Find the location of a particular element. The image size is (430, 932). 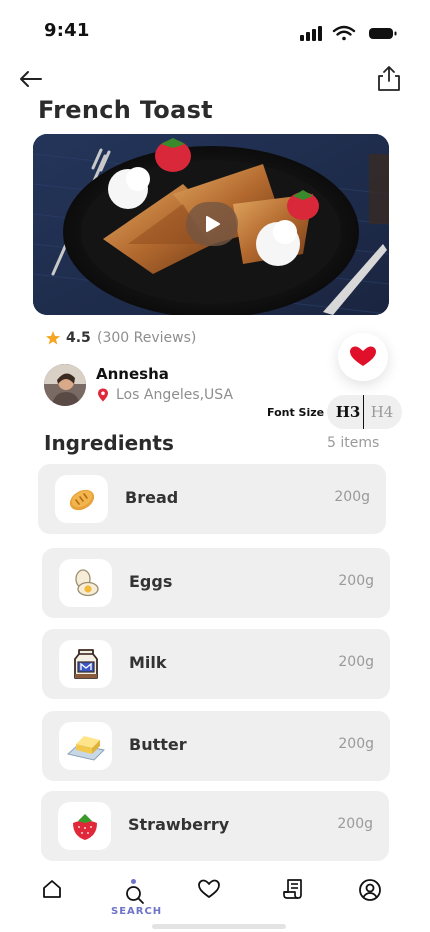

nav-recipes is located at coordinates (293, 898).